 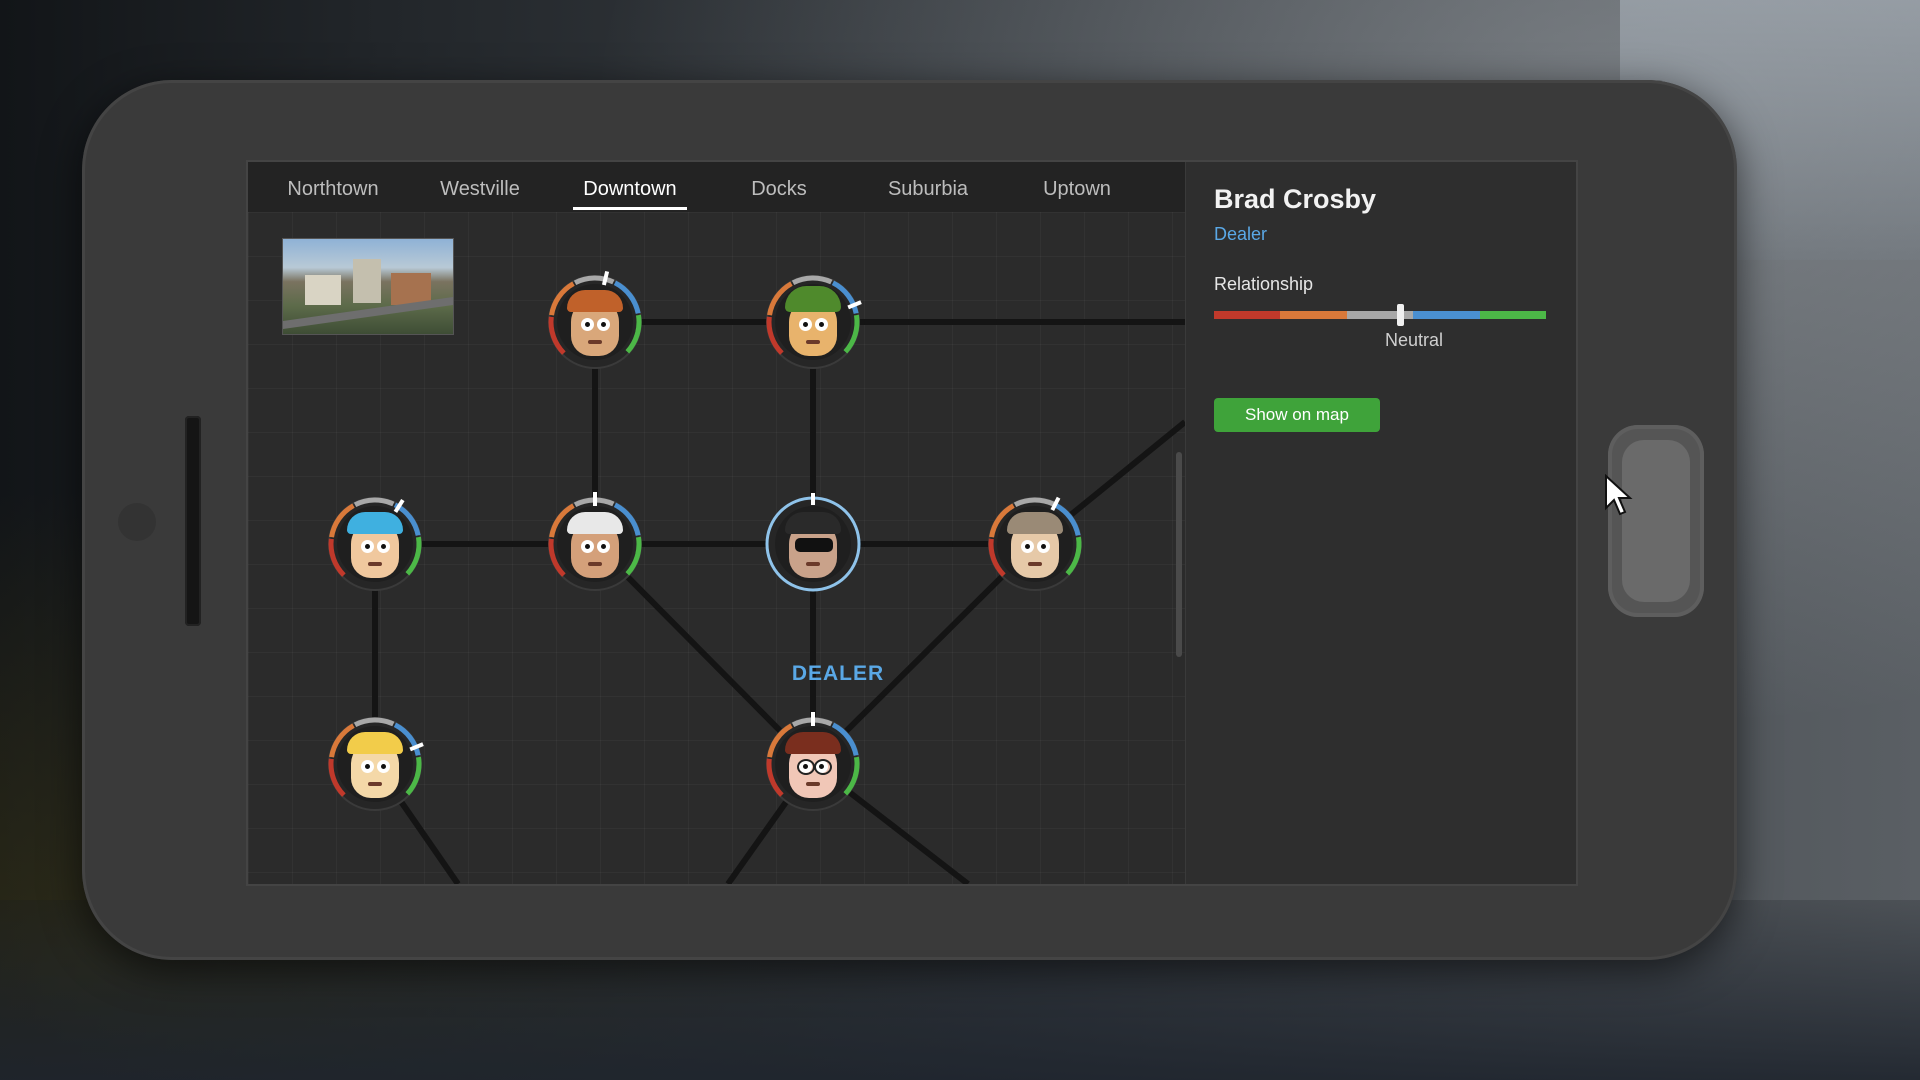 What do you see at coordinates (1297, 415) in the screenshot?
I see `show-on-map-button: Show on map` at bounding box center [1297, 415].